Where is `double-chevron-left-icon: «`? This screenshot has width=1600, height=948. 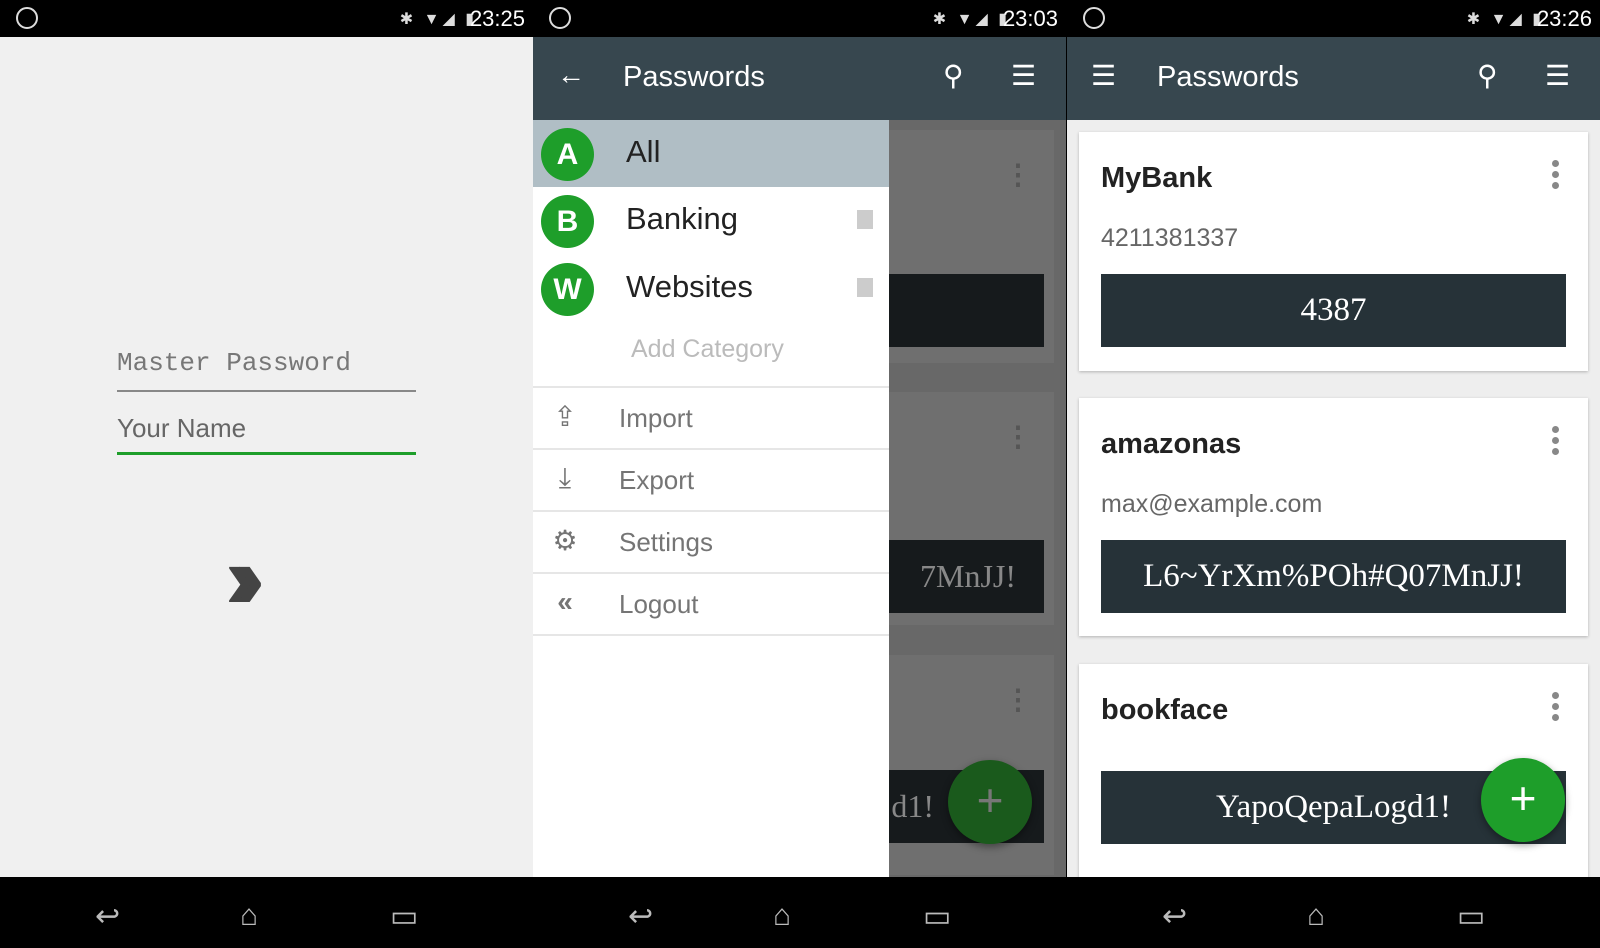
double-chevron-left-icon: « is located at coordinates (565, 601).